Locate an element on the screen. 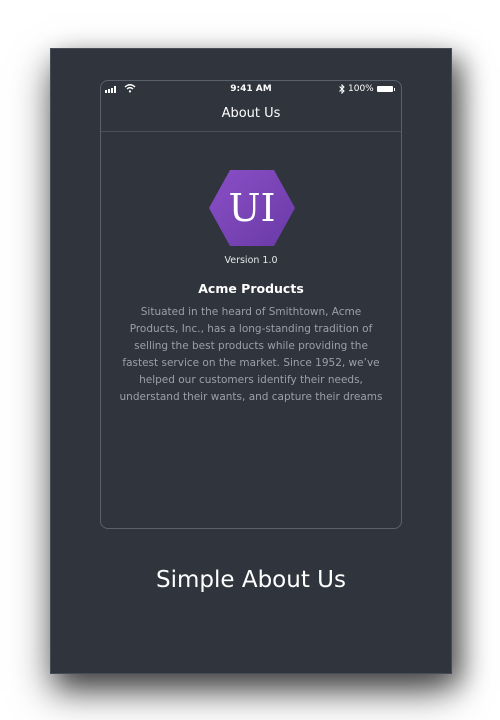 The width and height of the screenshot is (500, 720). app-logo: UI is located at coordinates (252, 208).